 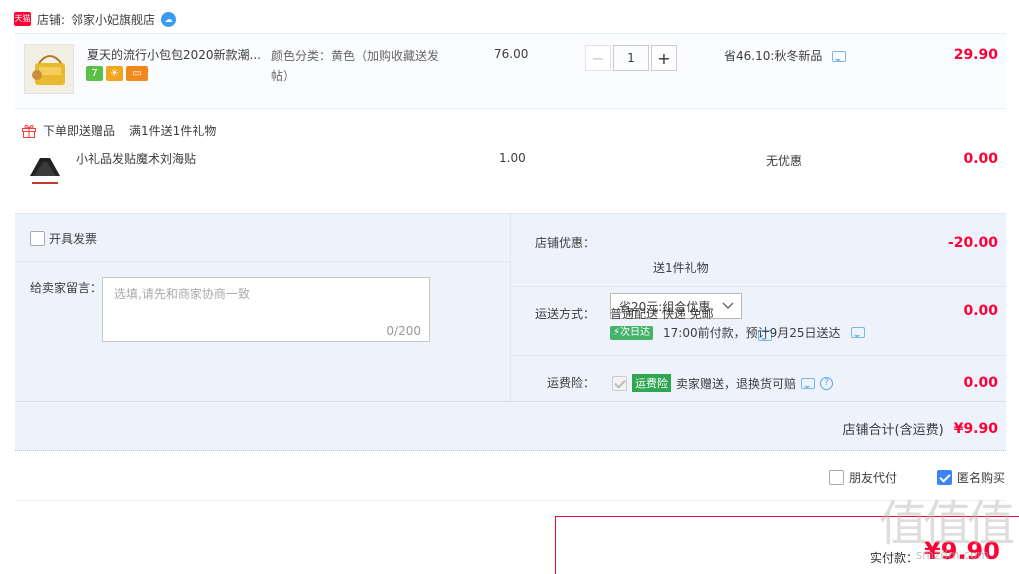 What do you see at coordinates (664, 58) in the screenshot?
I see `quantity-increase-button: +` at bounding box center [664, 58].